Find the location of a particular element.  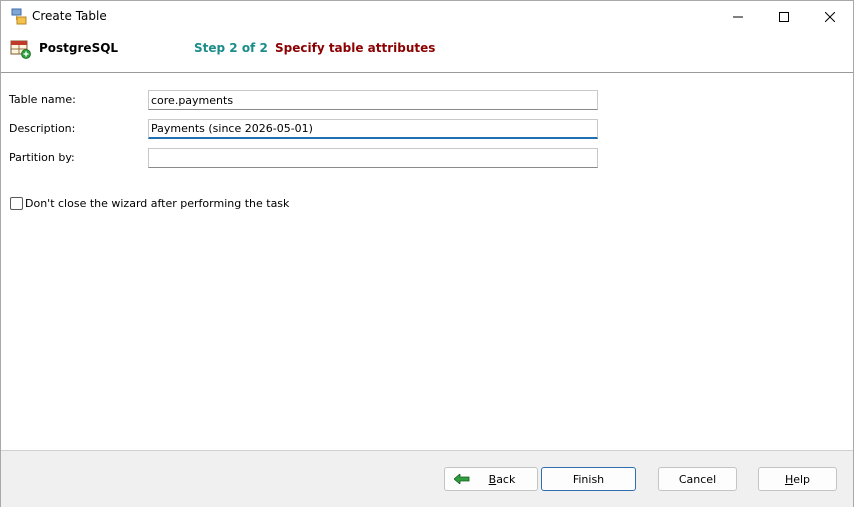

back-button-label: Back is located at coordinates (502, 479).